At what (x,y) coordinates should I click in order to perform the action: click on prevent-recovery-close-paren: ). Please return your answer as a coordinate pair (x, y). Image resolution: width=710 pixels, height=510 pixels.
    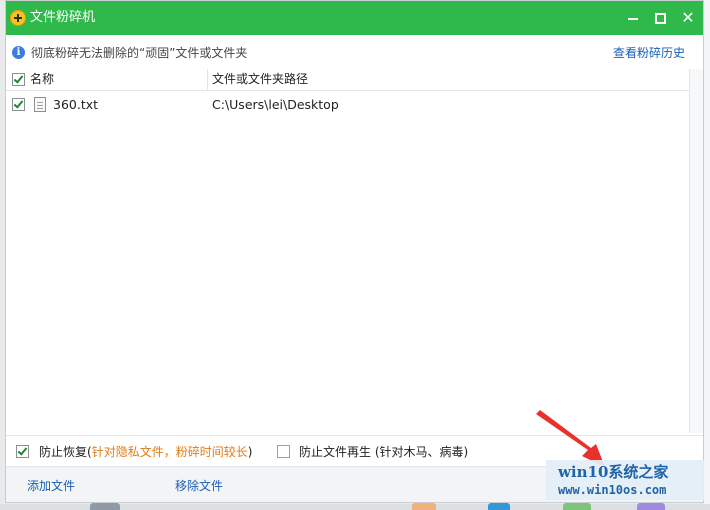
    Looking at the image, I should click on (250, 452).